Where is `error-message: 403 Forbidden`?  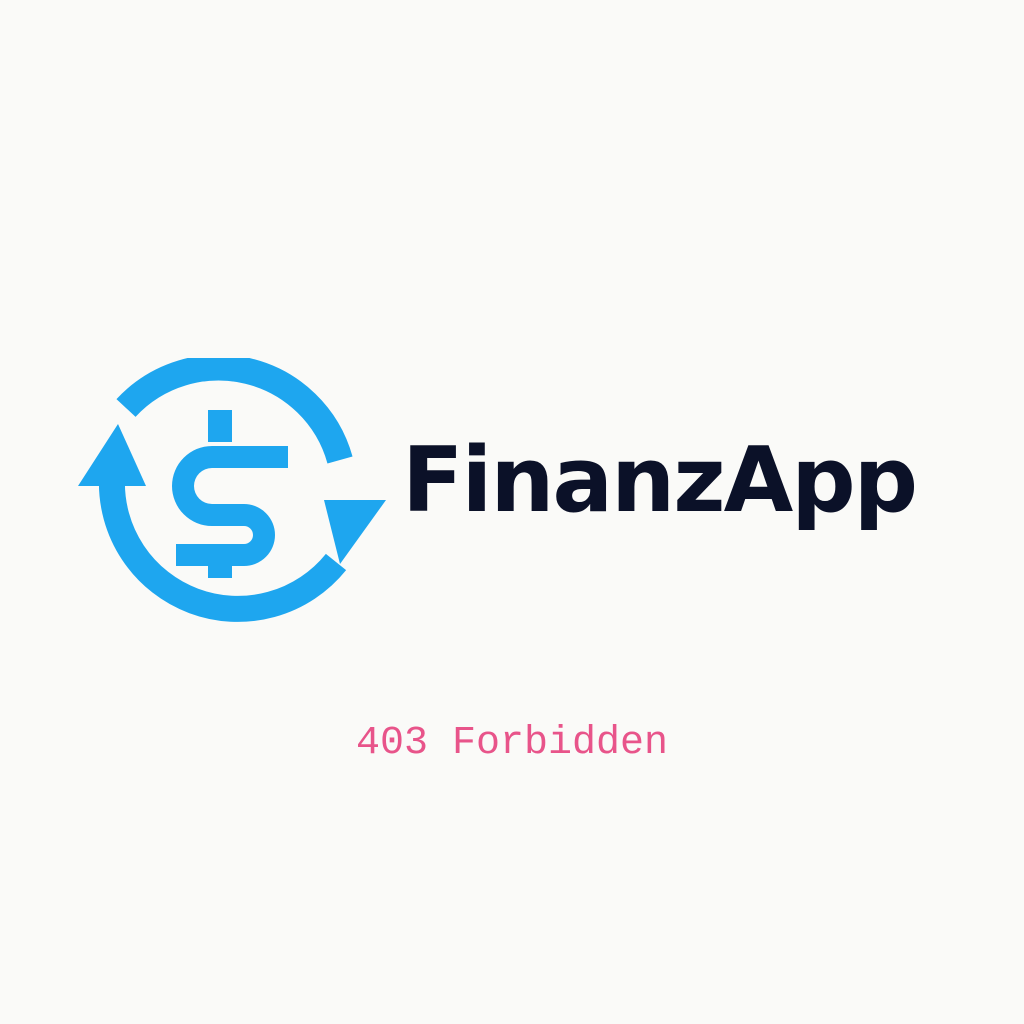 error-message: 403 Forbidden is located at coordinates (512, 743).